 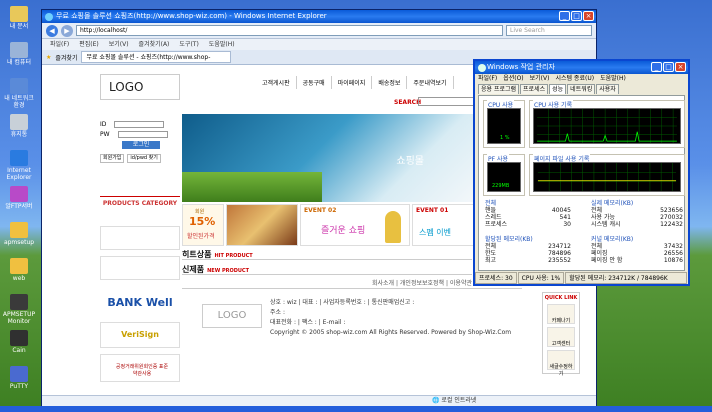 What do you see at coordinates (19, 54) in the screenshot?
I see `desktop-icon: 내 컴퓨터` at bounding box center [19, 54].